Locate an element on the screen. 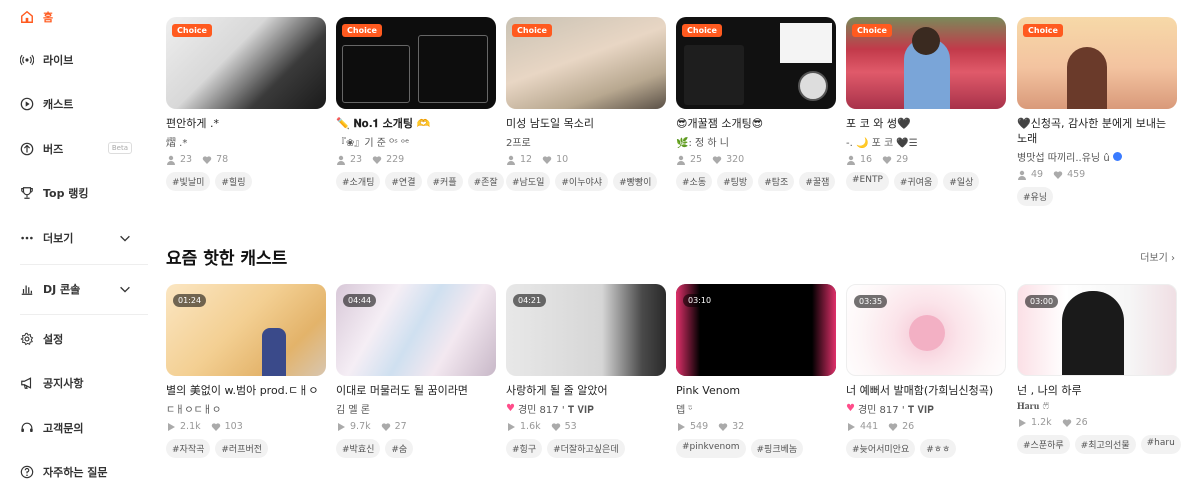  sidebar-item-dj-console: DJ 콘솔 is located at coordinates (76, 289).